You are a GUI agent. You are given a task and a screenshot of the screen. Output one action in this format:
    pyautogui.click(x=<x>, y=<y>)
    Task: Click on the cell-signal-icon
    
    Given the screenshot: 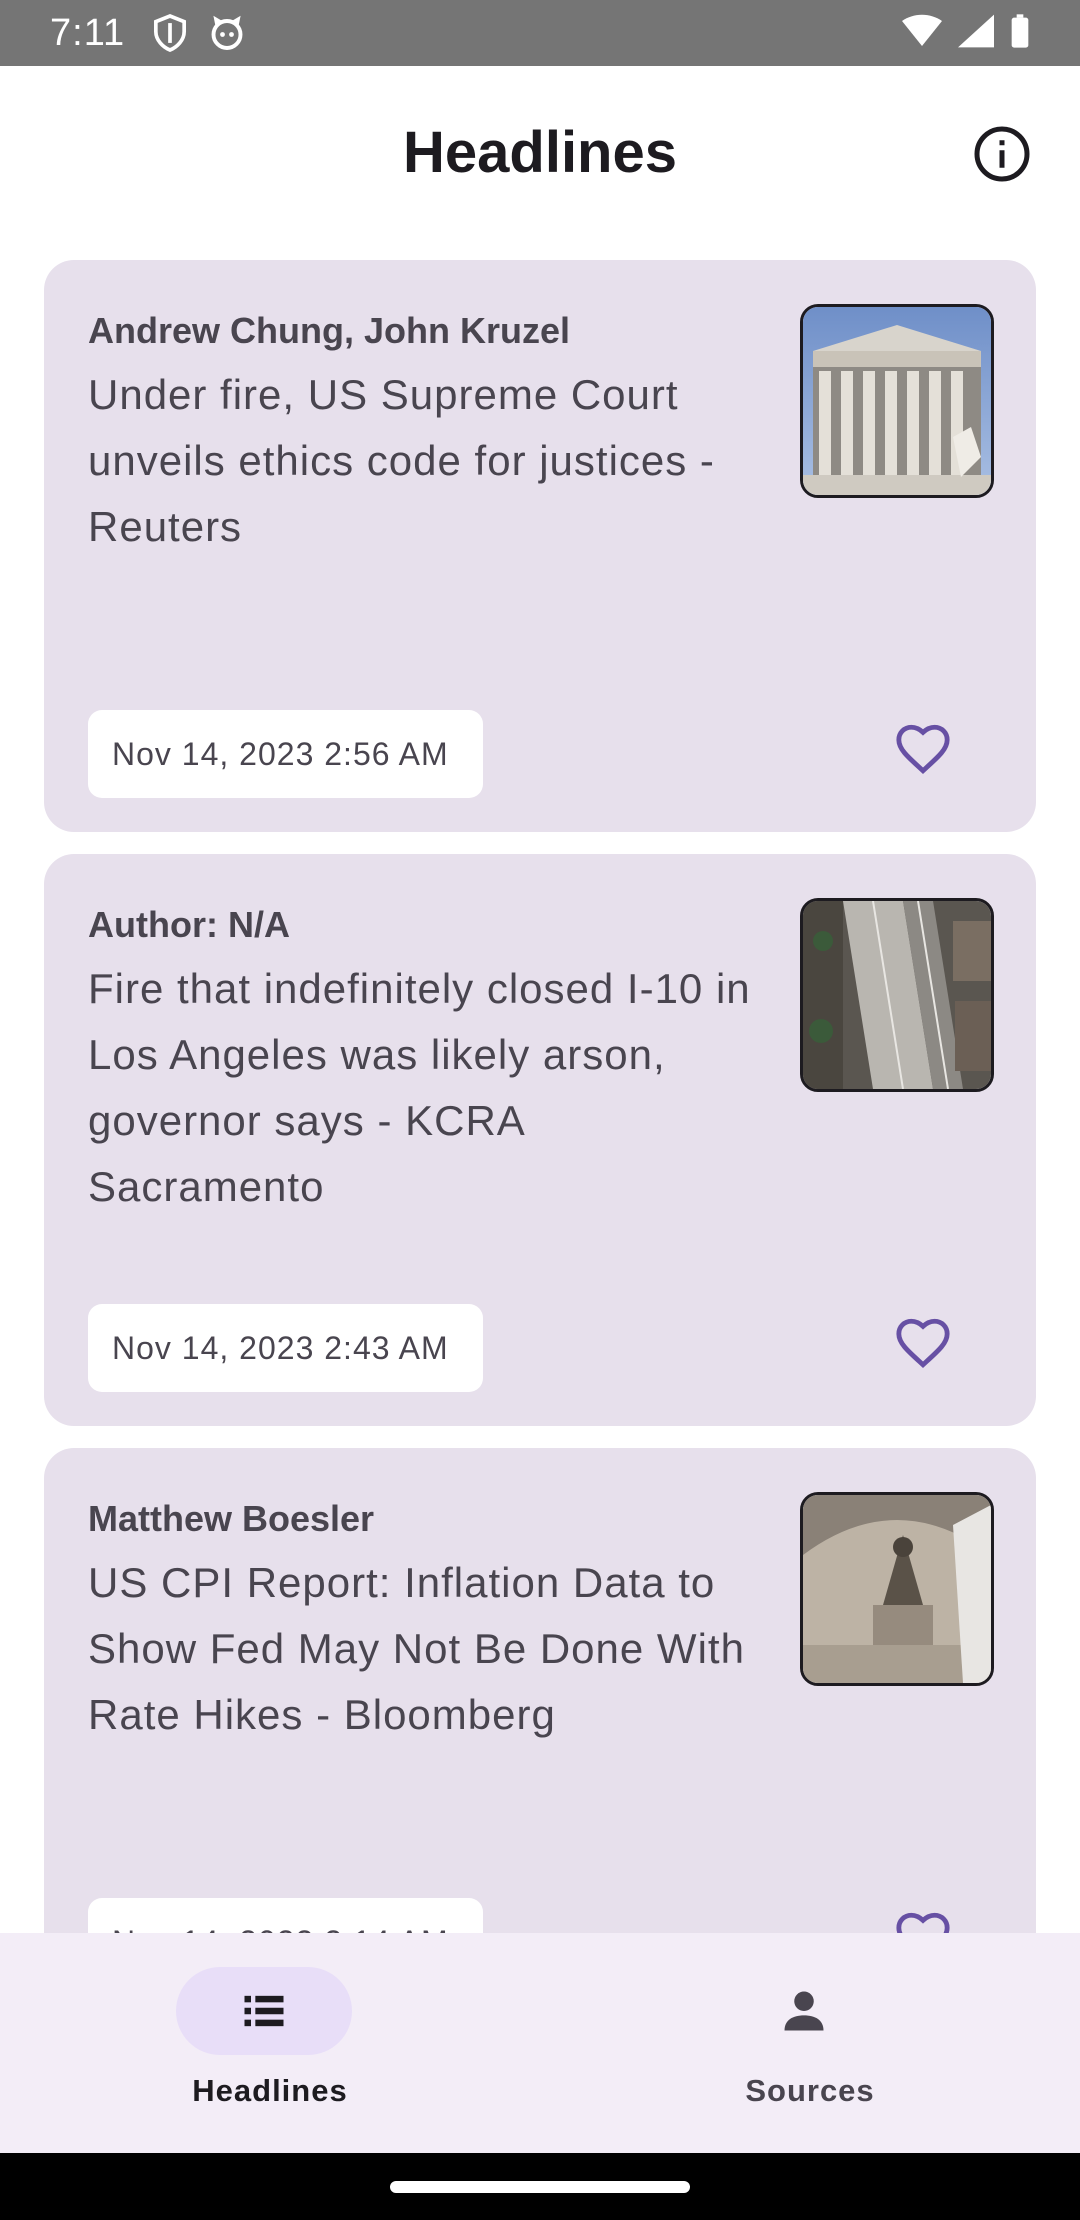 What is the action you would take?
    pyautogui.click(x=976, y=33)
    